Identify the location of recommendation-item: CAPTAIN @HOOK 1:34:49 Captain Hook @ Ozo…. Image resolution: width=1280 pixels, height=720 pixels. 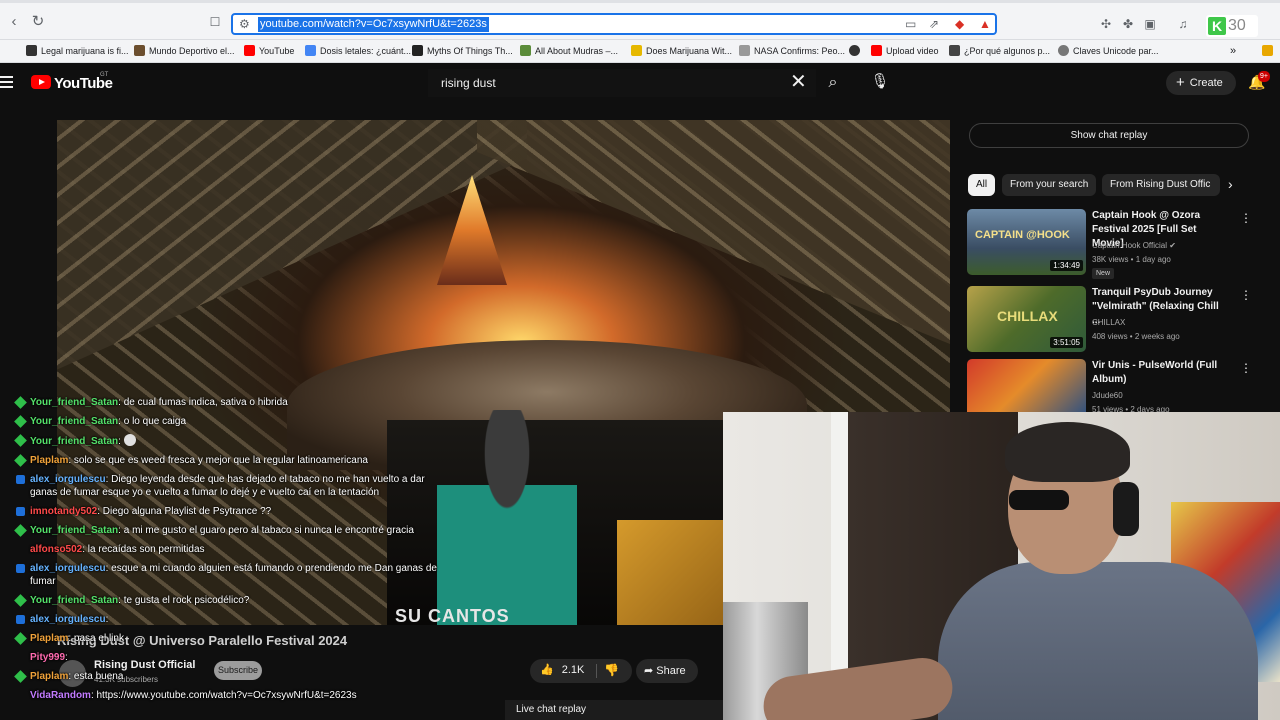
(1109, 244).